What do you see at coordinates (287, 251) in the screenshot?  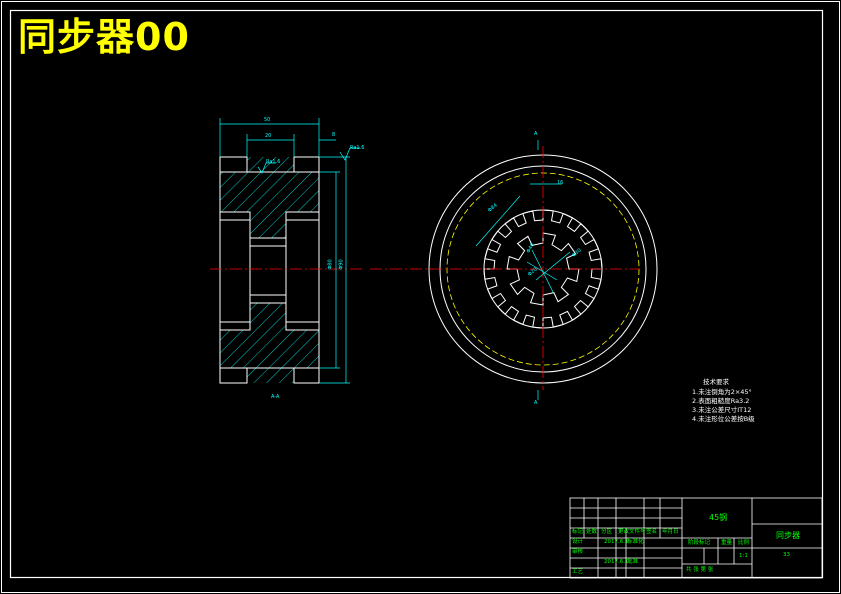 I see `section-view` at bounding box center [287, 251].